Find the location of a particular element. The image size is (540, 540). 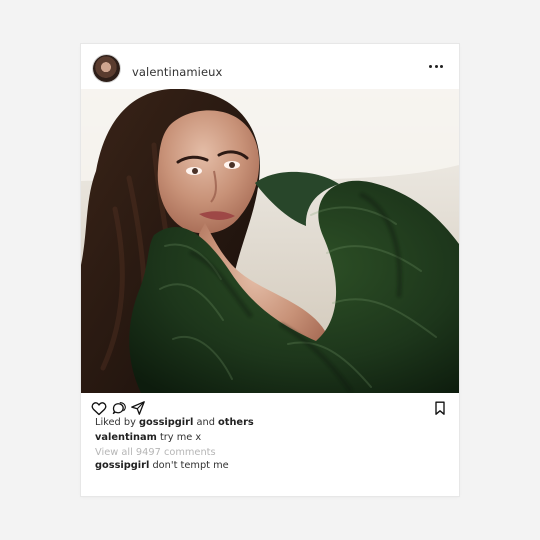

comment-username: gossipgirl is located at coordinates (122, 465).